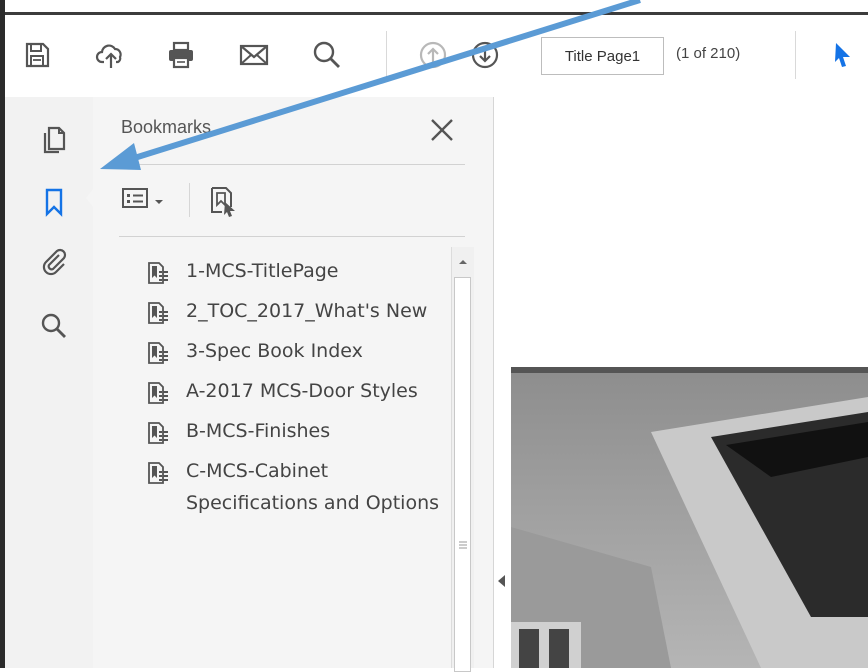 The height and width of the screenshot is (672, 868). I want to click on list-item: A-2017 MCS-Door Styles, so click(290, 391).